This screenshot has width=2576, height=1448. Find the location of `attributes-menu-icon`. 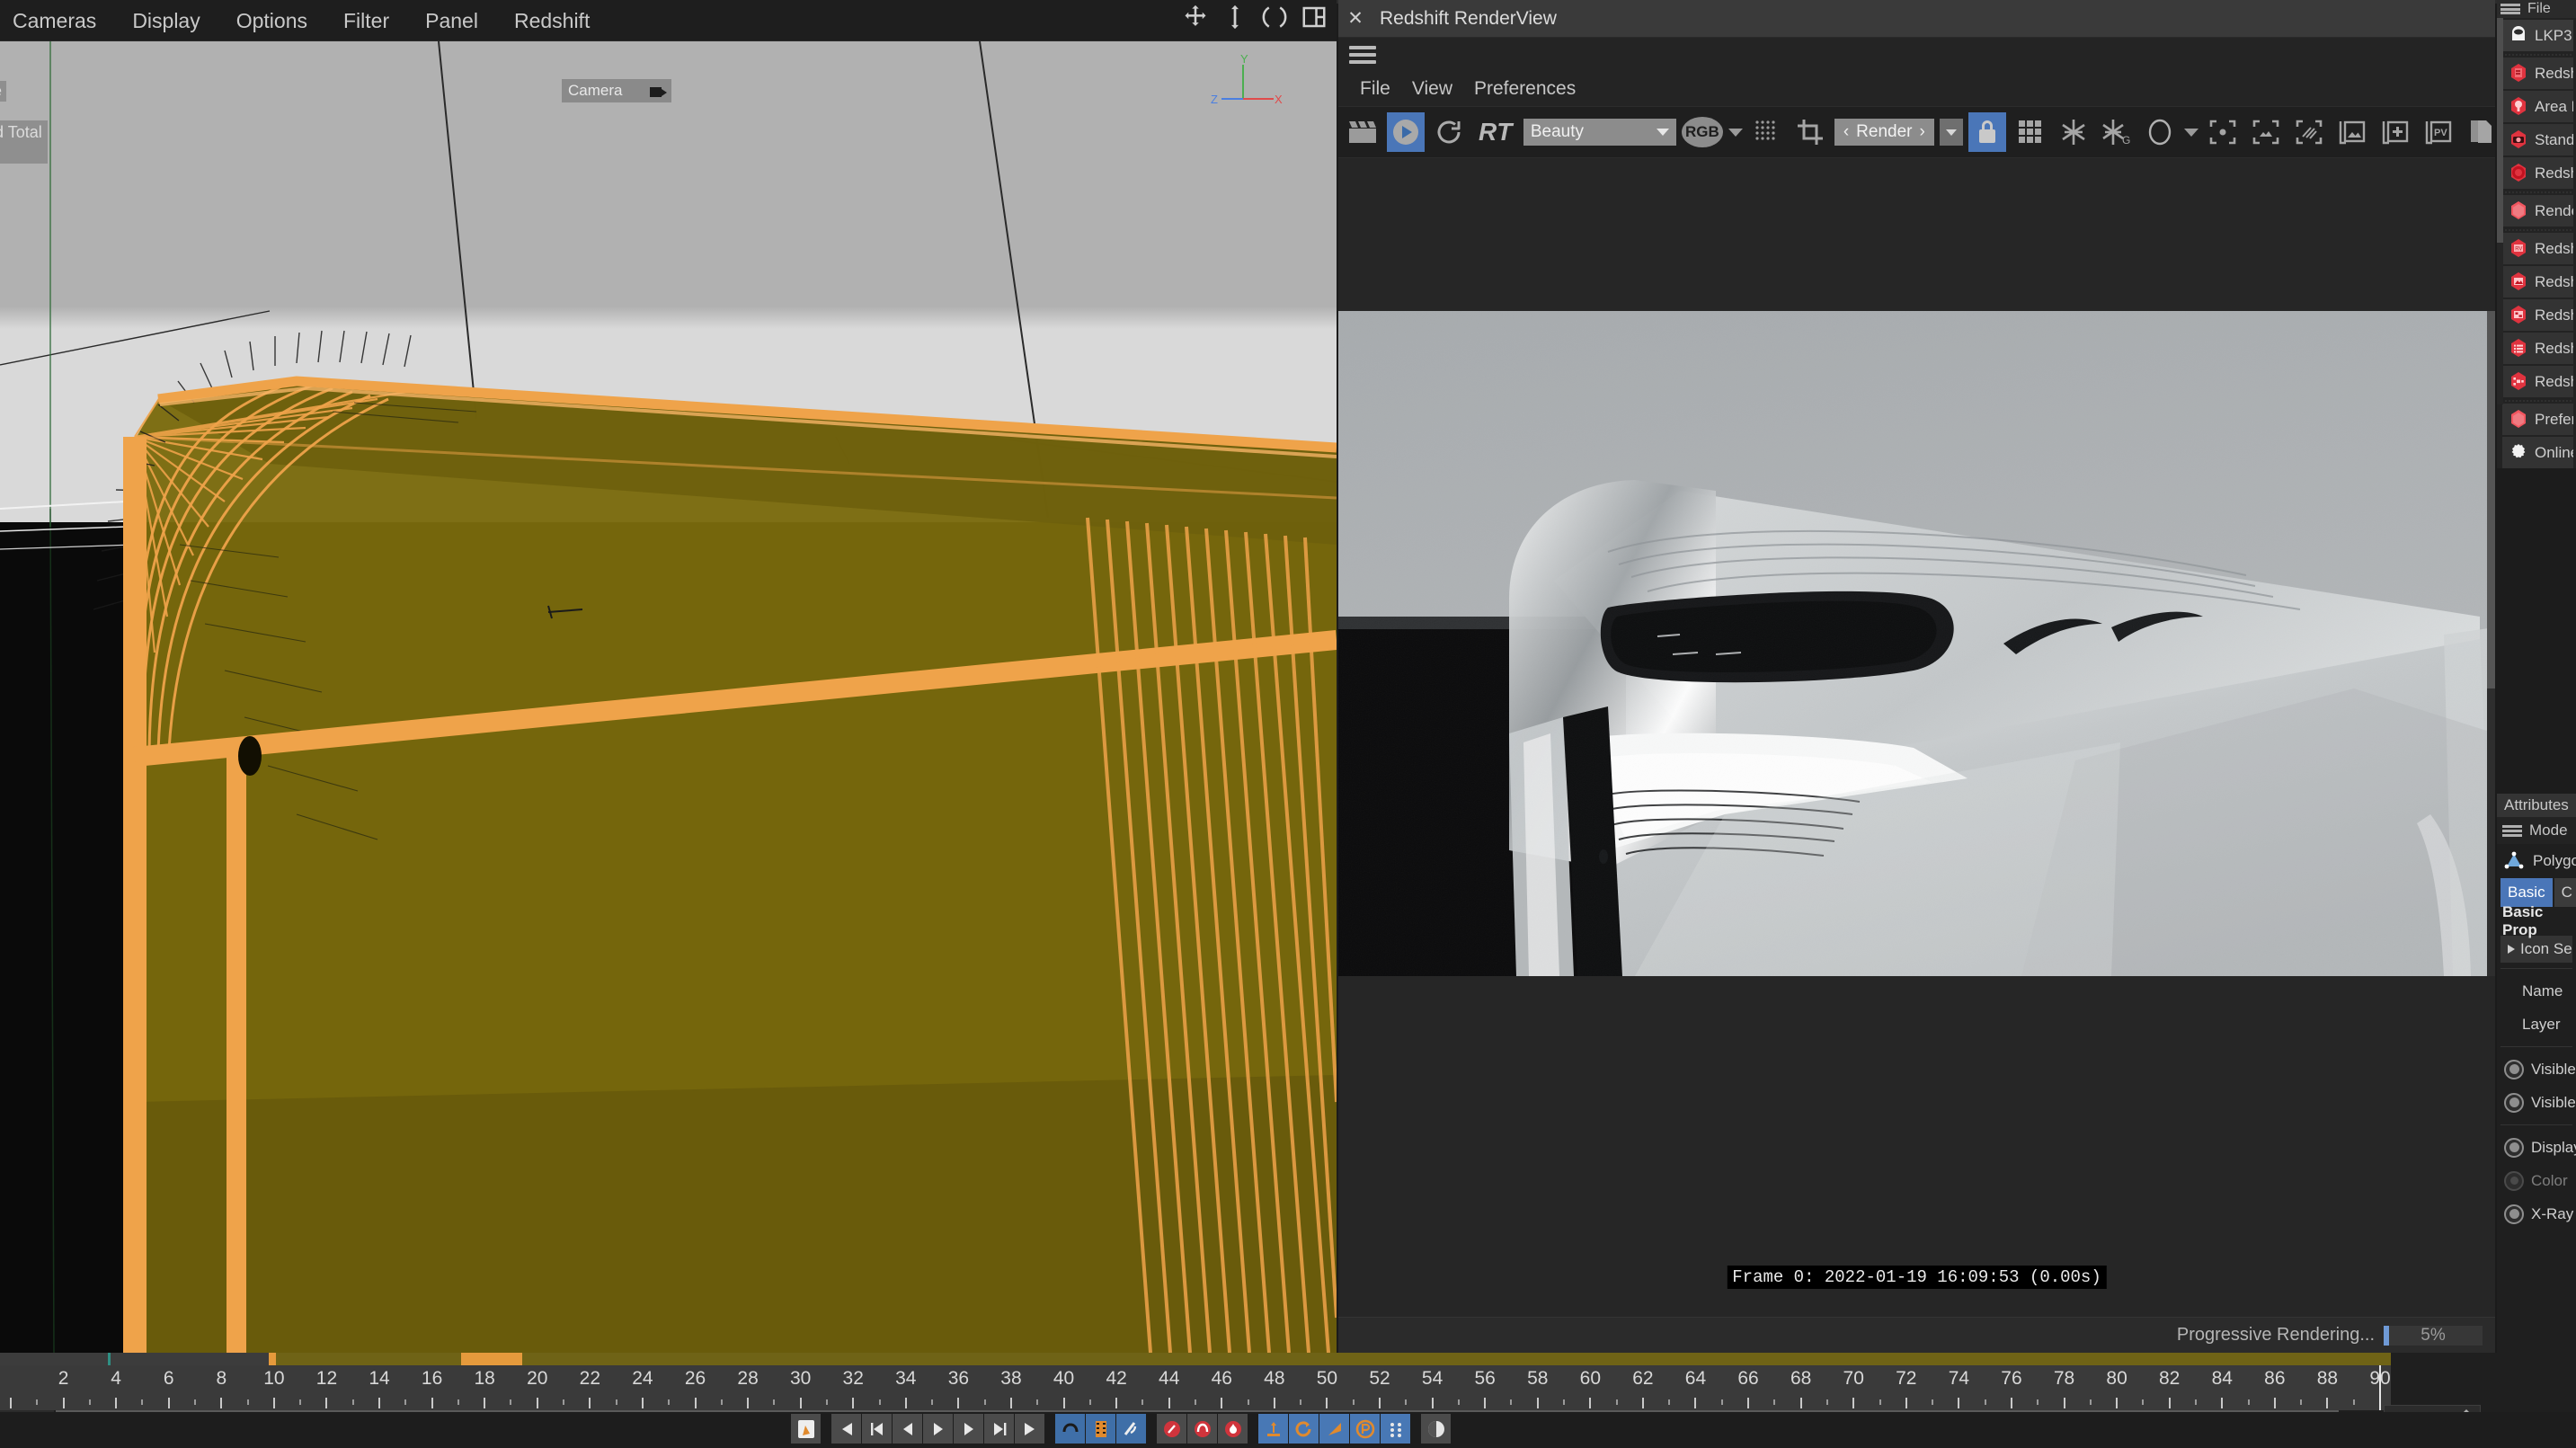

attributes-menu-icon is located at coordinates (2512, 830).